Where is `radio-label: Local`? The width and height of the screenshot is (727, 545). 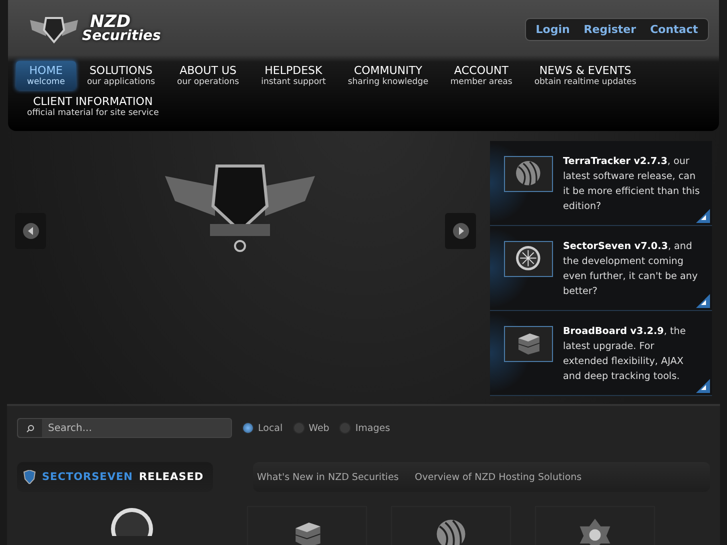
radio-label: Local is located at coordinates (270, 428).